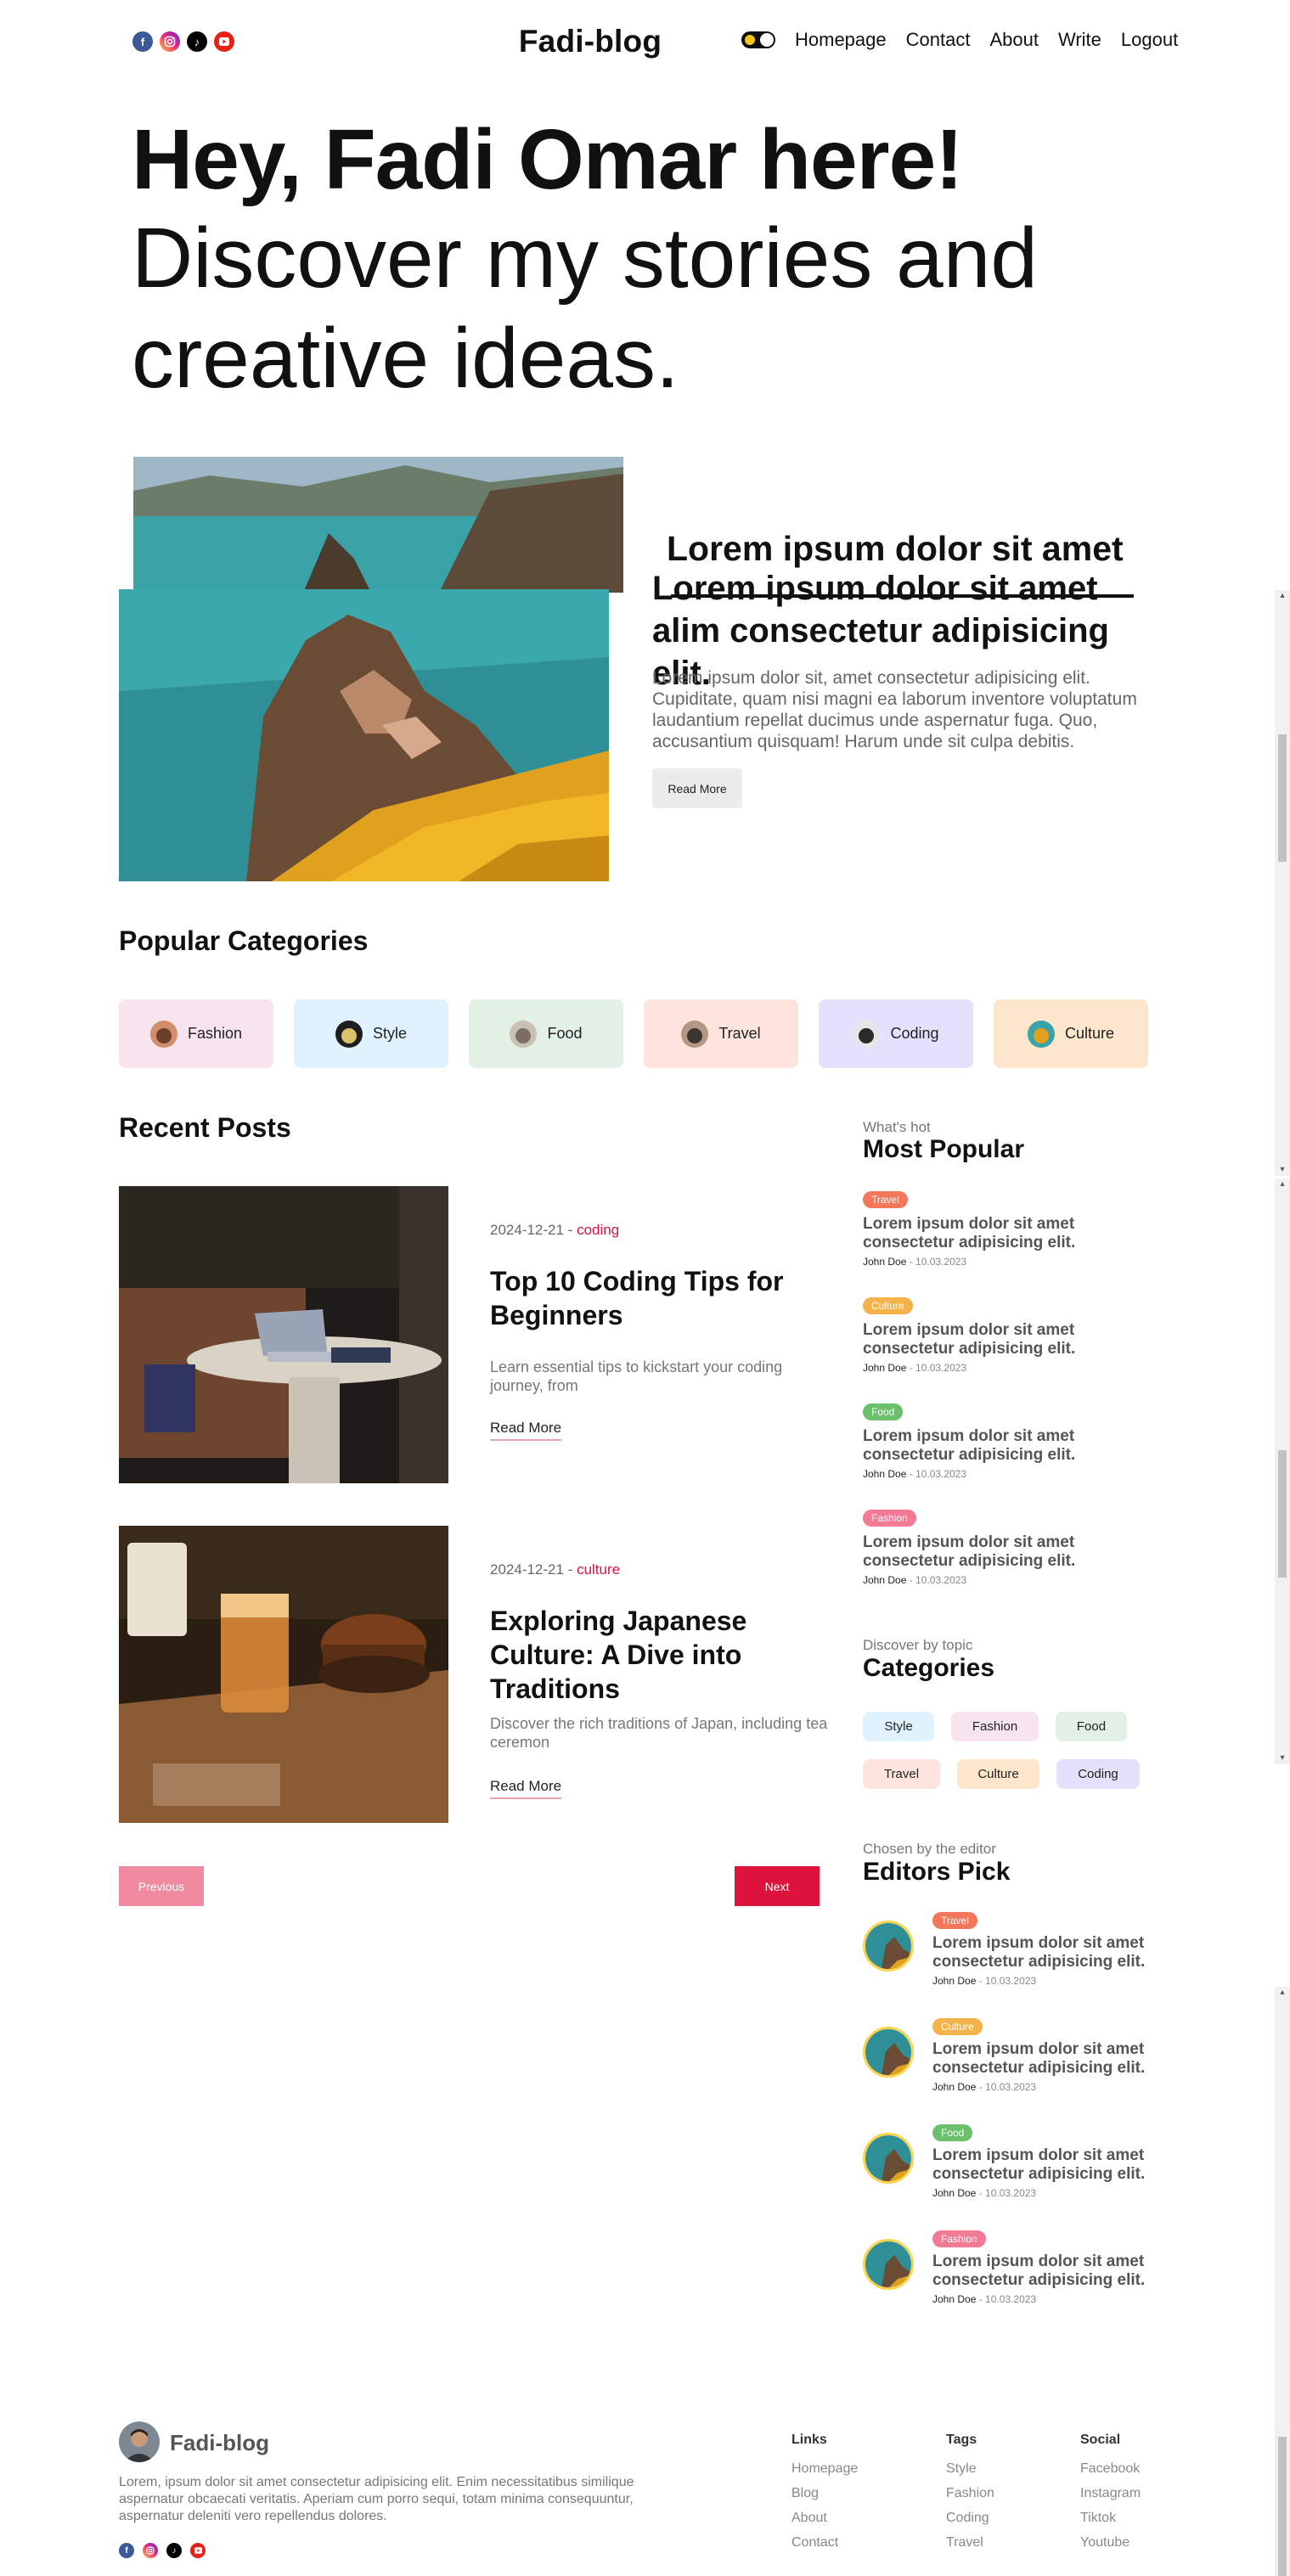 Image resolution: width=1290 pixels, height=2576 pixels. I want to click on most-popular-title: Most Popular, so click(944, 1149).